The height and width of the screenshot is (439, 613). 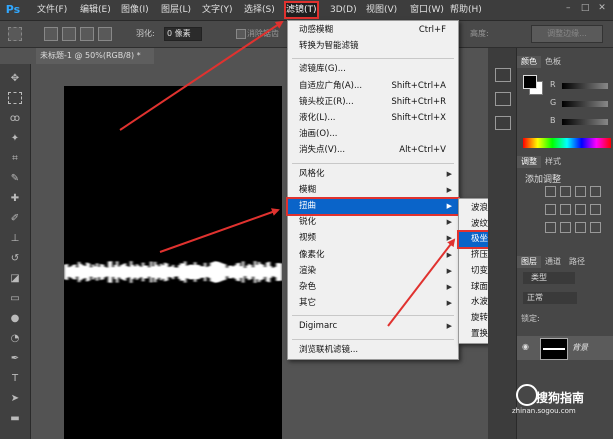 I want to click on healing-brush-tool-icon: ✚, so click(x=15, y=199).